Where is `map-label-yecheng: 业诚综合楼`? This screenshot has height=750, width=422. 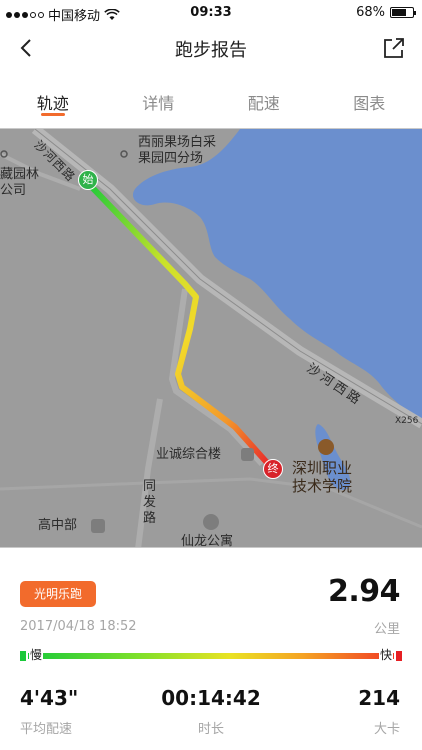 map-label-yecheng: 业诚综合楼 is located at coordinates (189, 454).